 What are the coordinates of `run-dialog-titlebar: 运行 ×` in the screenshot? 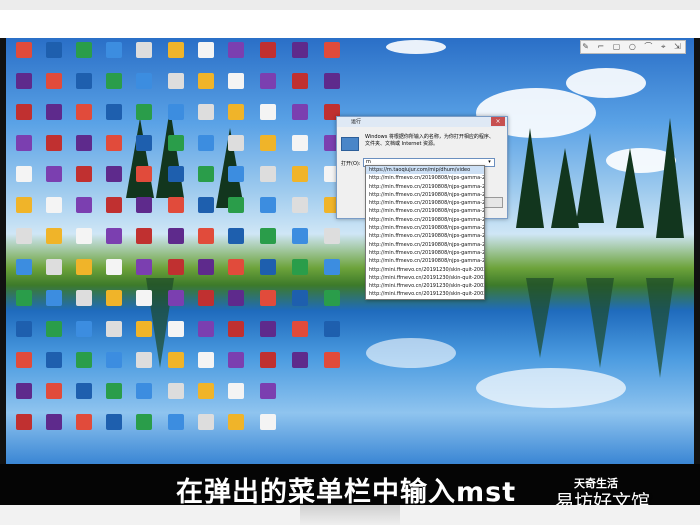 It's located at (422, 122).